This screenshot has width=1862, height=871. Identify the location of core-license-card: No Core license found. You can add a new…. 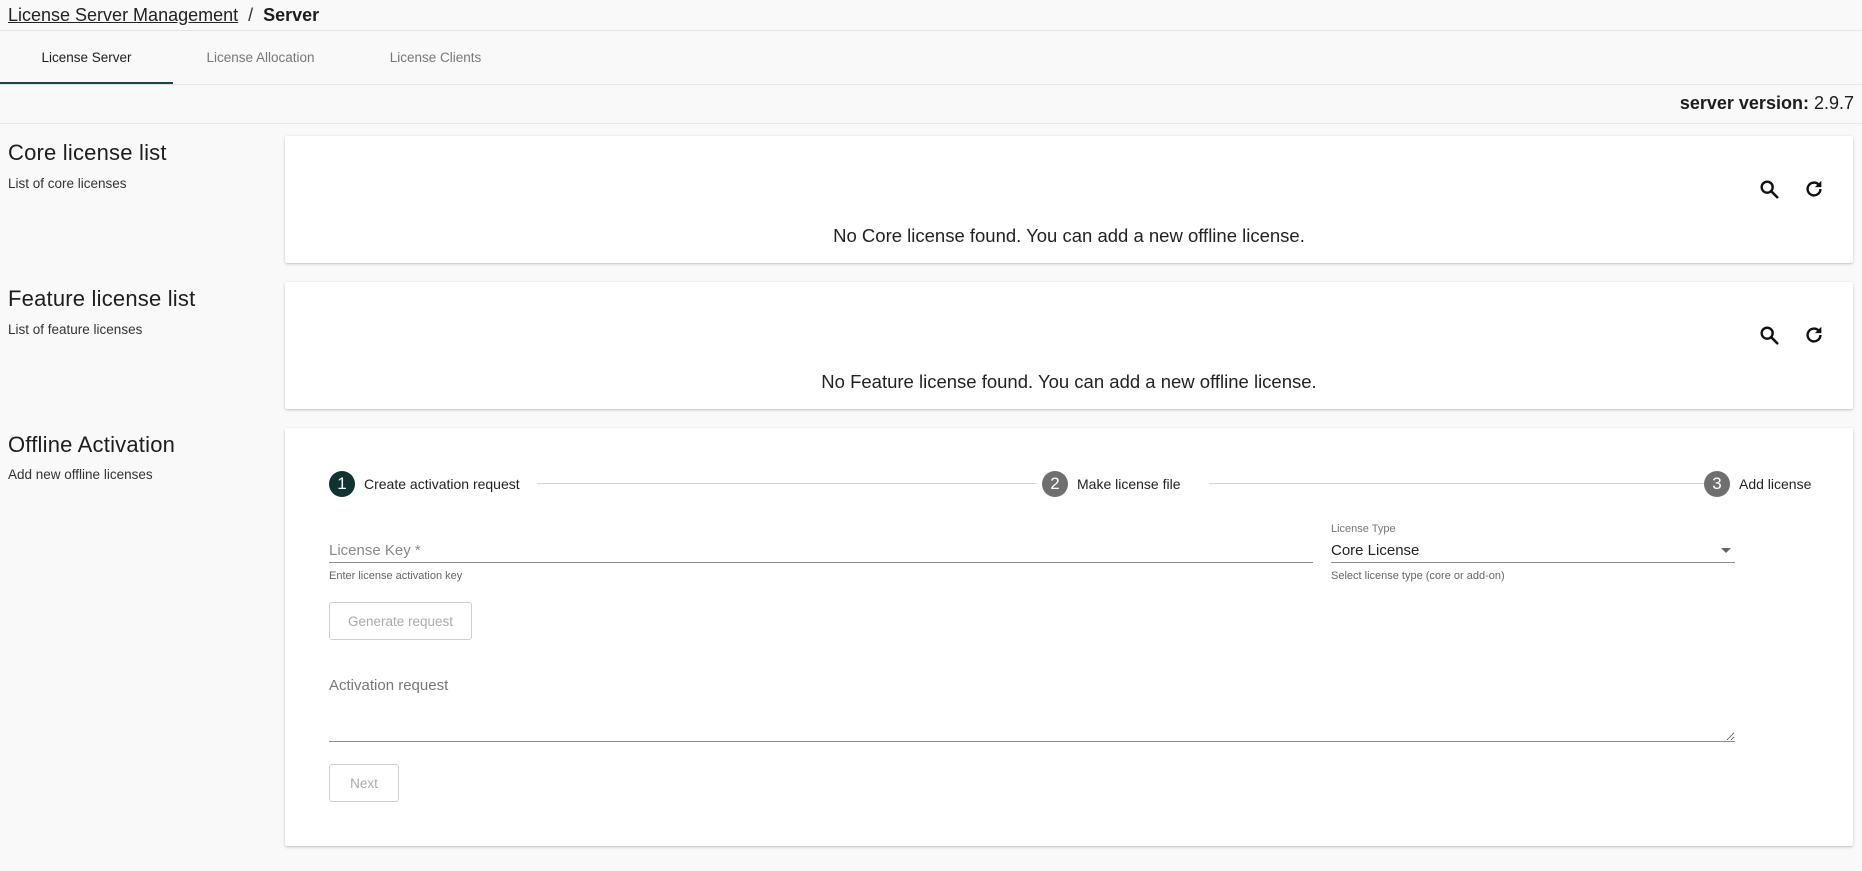
(1069, 199).